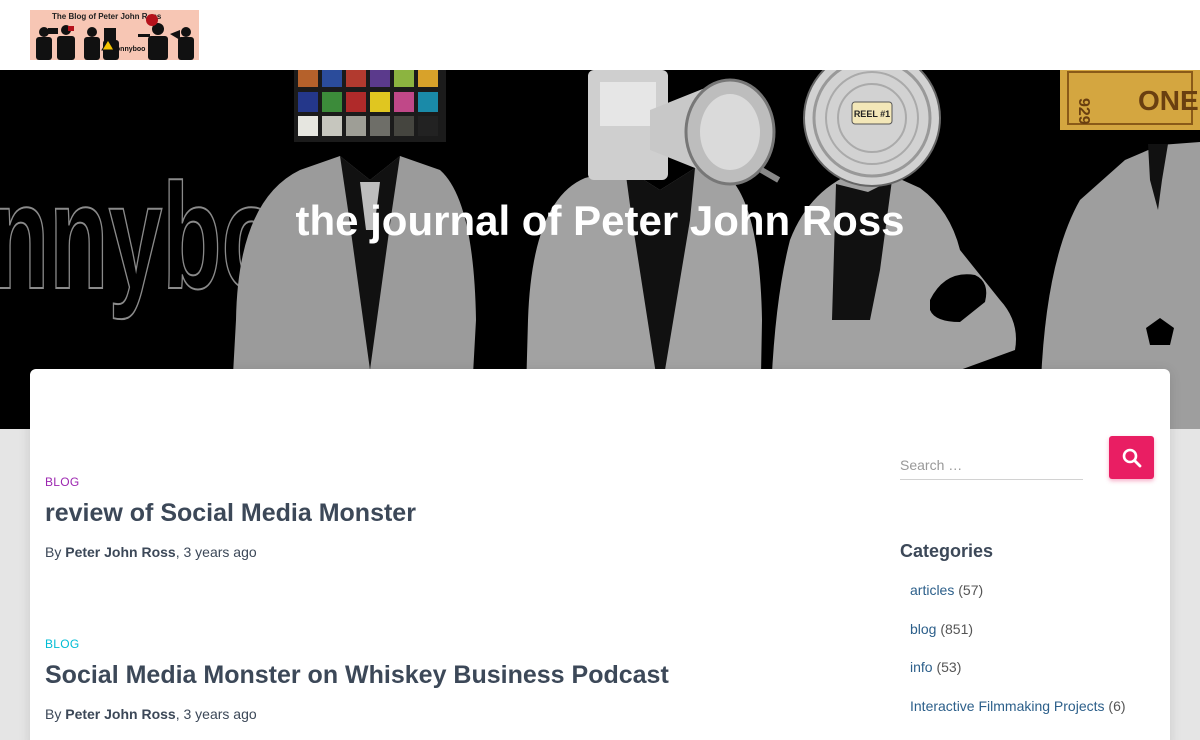 This screenshot has height=740, width=1200. What do you see at coordinates (947, 551) in the screenshot?
I see `categories-heading: Categories` at bounding box center [947, 551].